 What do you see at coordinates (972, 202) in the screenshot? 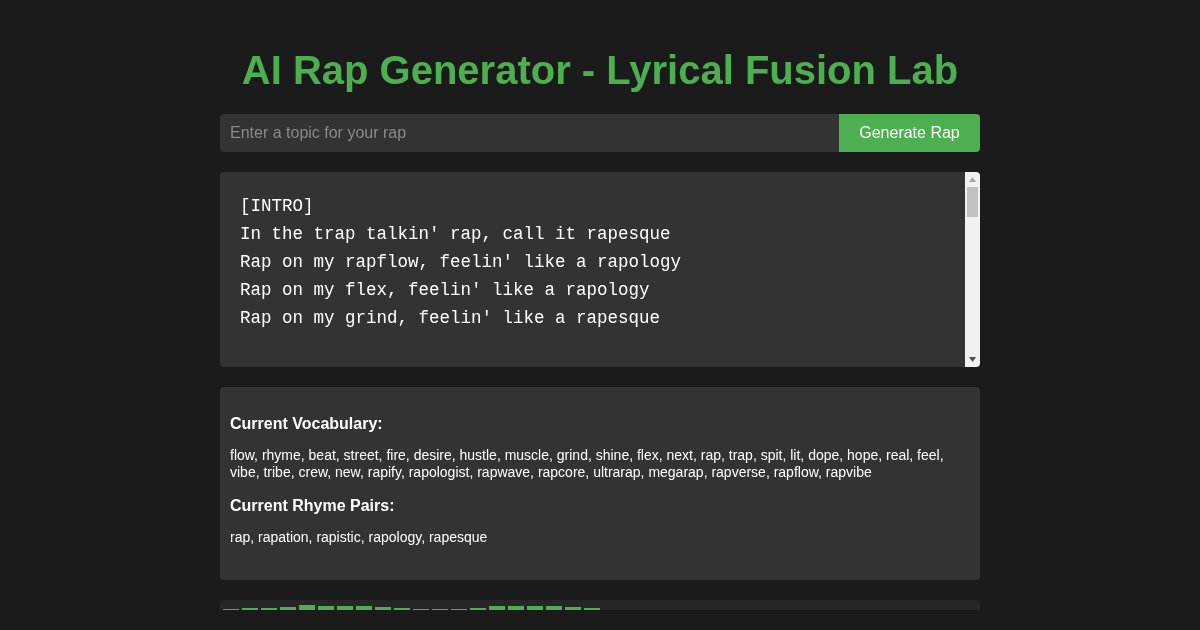
I see `scrollbar-thumb` at bounding box center [972, 202].